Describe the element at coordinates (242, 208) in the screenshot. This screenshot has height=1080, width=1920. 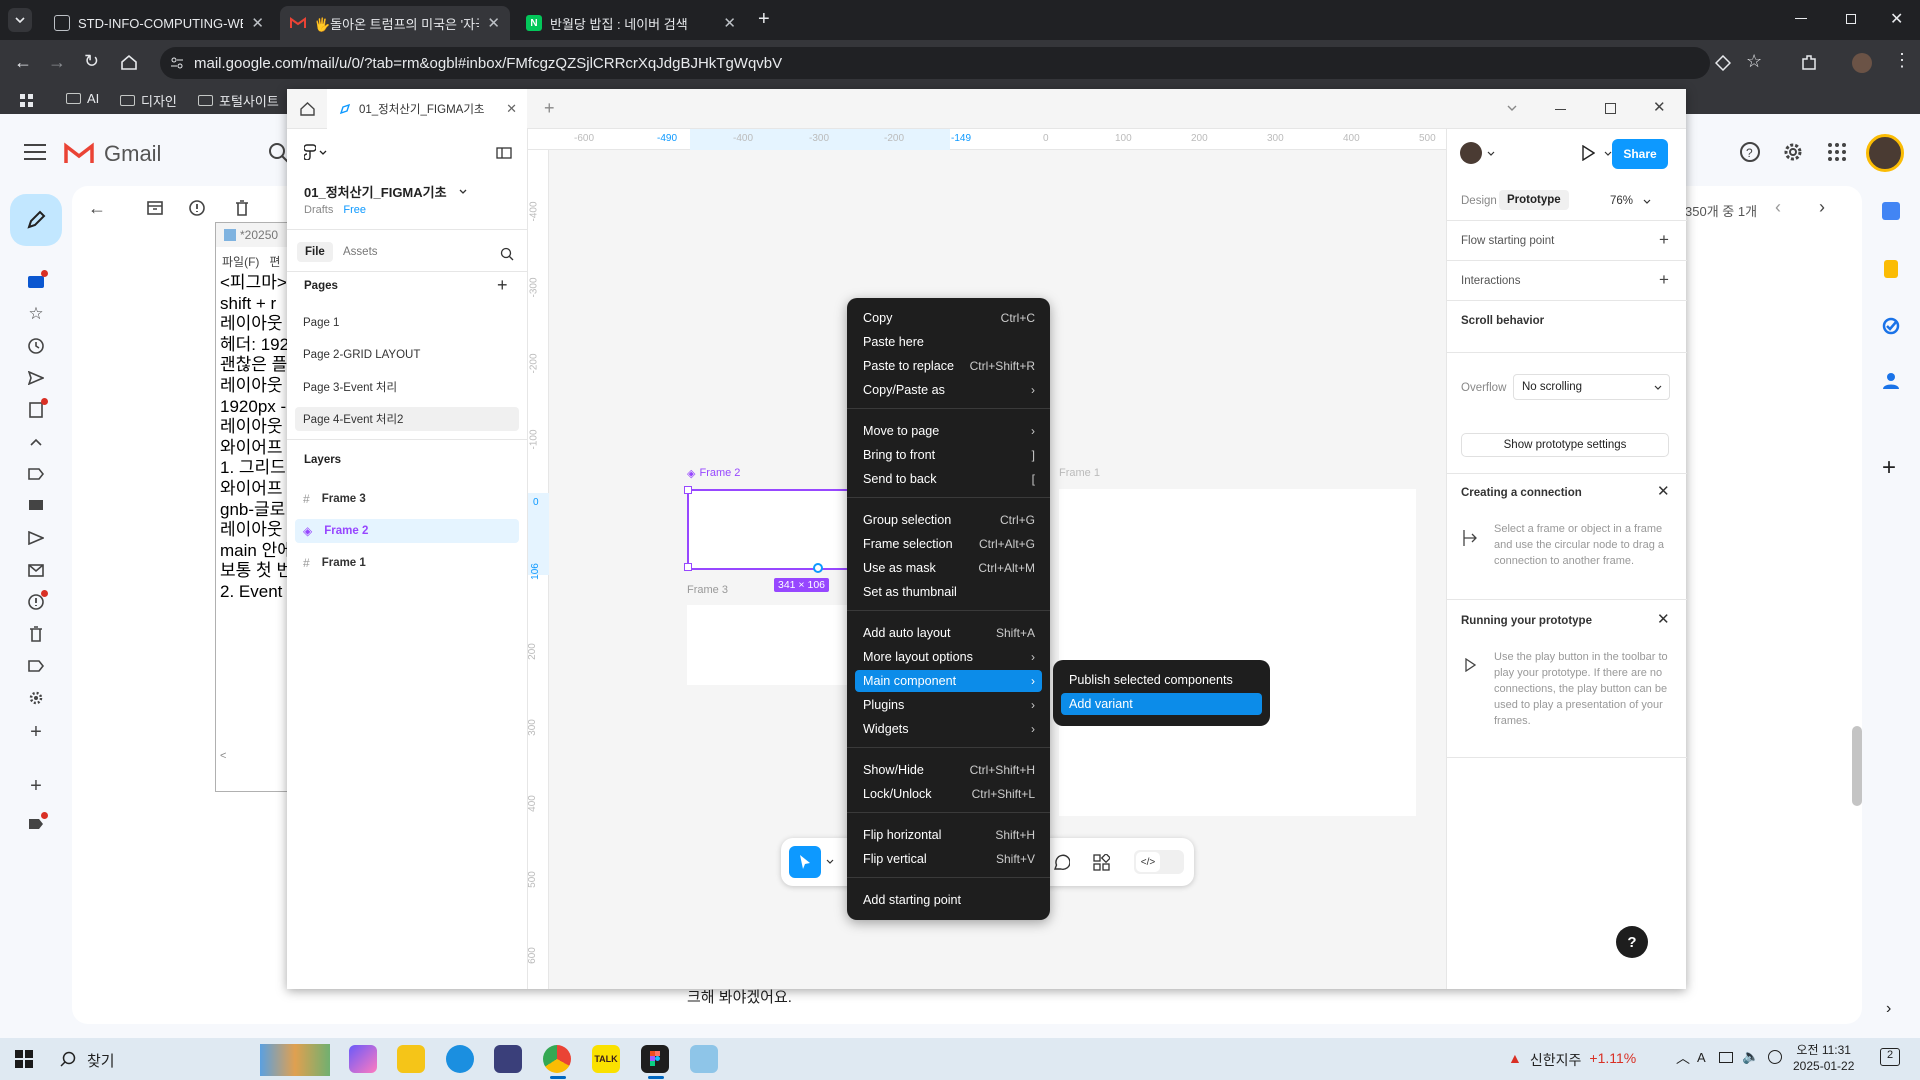
I see `trash-icon` at that location.